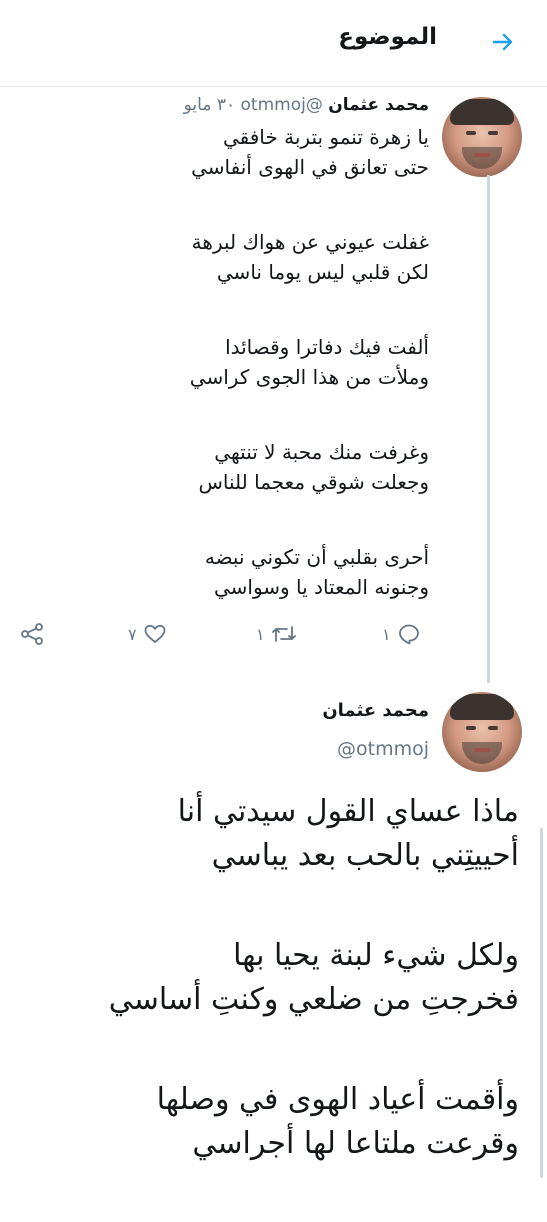 The width and height of the screenshot is (547, 1222). I want to click on poem-line: حتى تعانق في الهوى أنفاسي, so click(310, 167).